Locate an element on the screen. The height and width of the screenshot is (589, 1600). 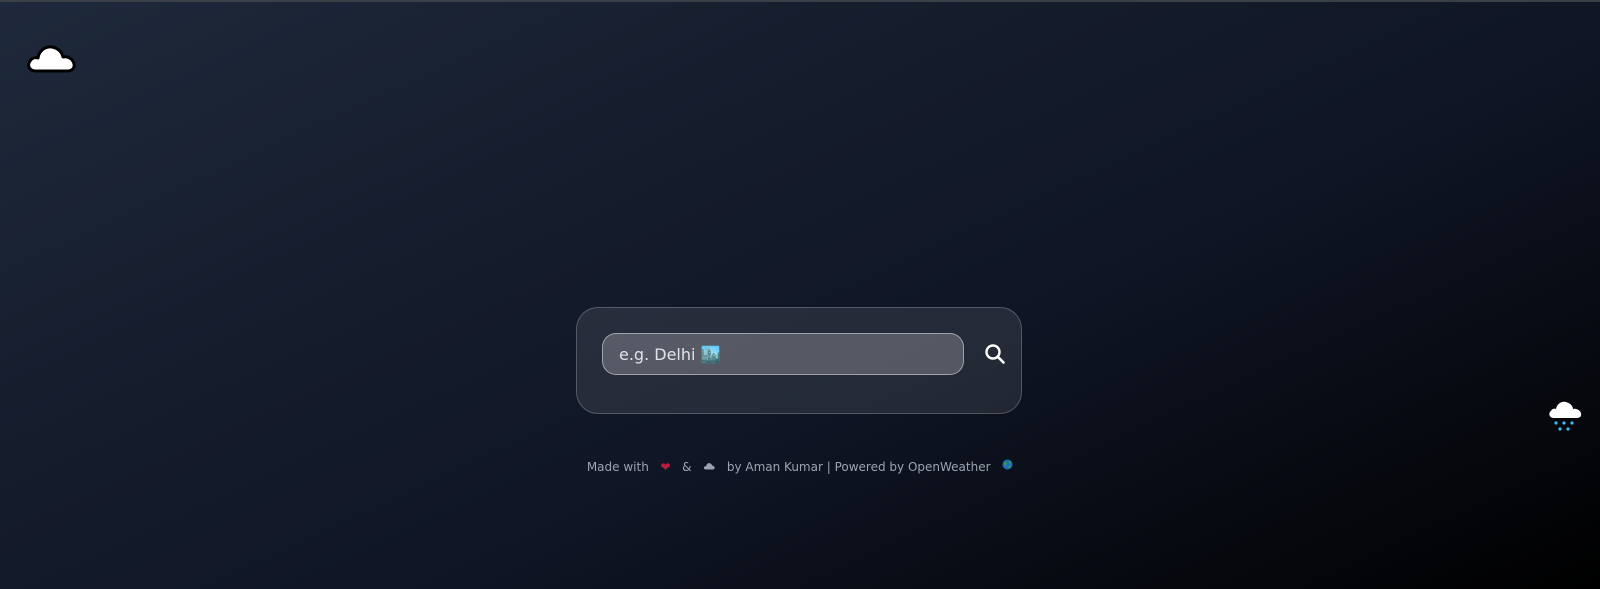
heart-icon: ❤ is located at coordinates (665, 466).